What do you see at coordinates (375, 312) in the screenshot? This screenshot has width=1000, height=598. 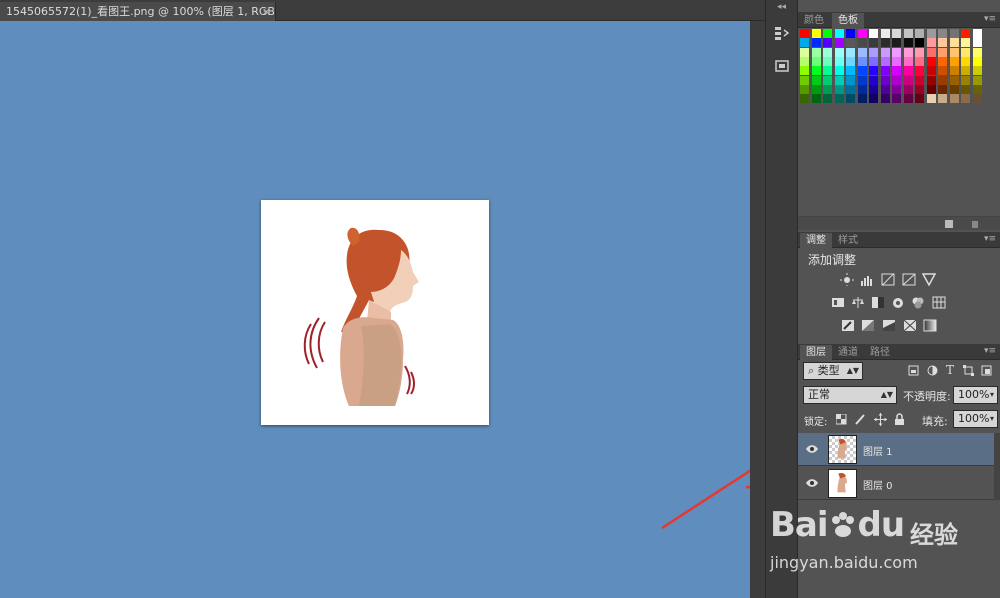 I see `document-image` at bounding box center [375, 312].